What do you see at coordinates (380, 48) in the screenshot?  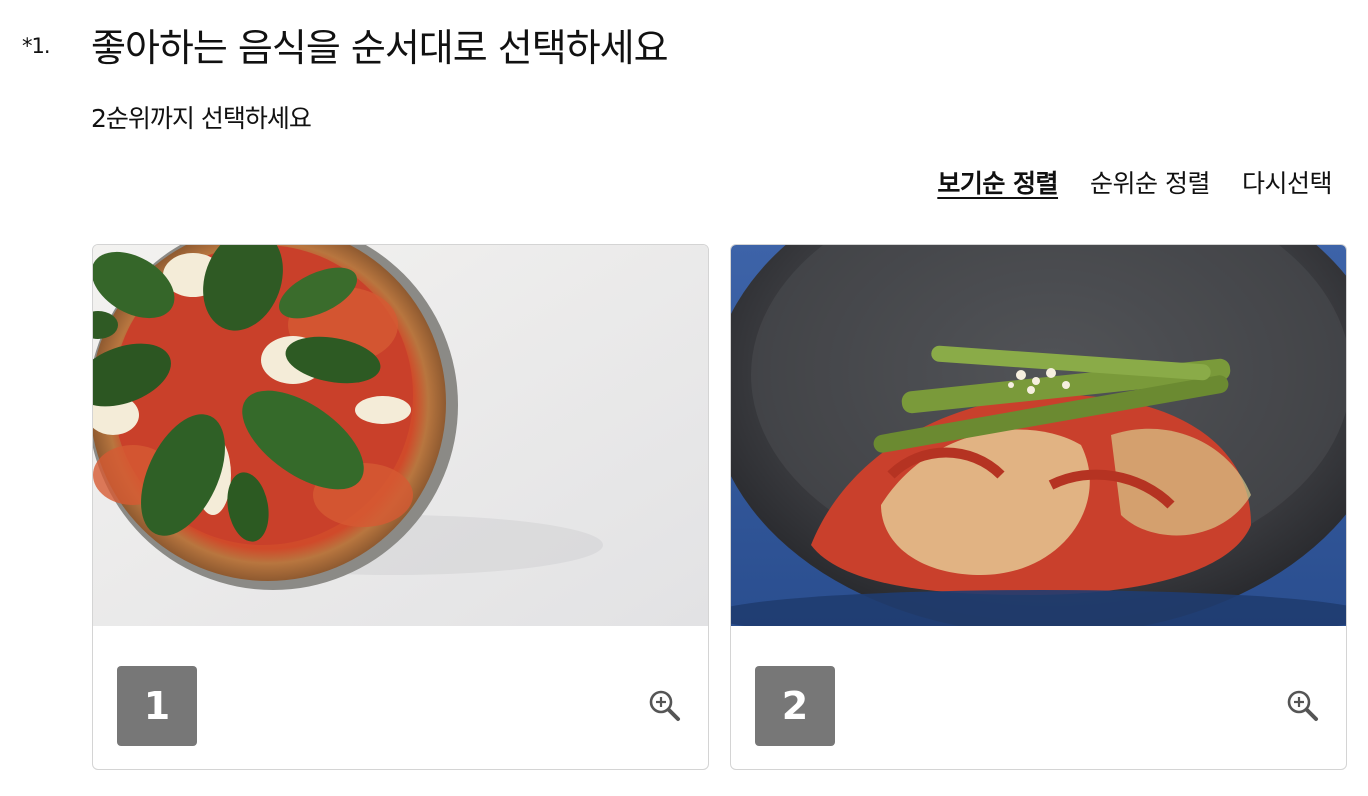 I see `question-title: 좋아하는 음식을 순서대로 선택하세요` at bounding box center [380, 48].